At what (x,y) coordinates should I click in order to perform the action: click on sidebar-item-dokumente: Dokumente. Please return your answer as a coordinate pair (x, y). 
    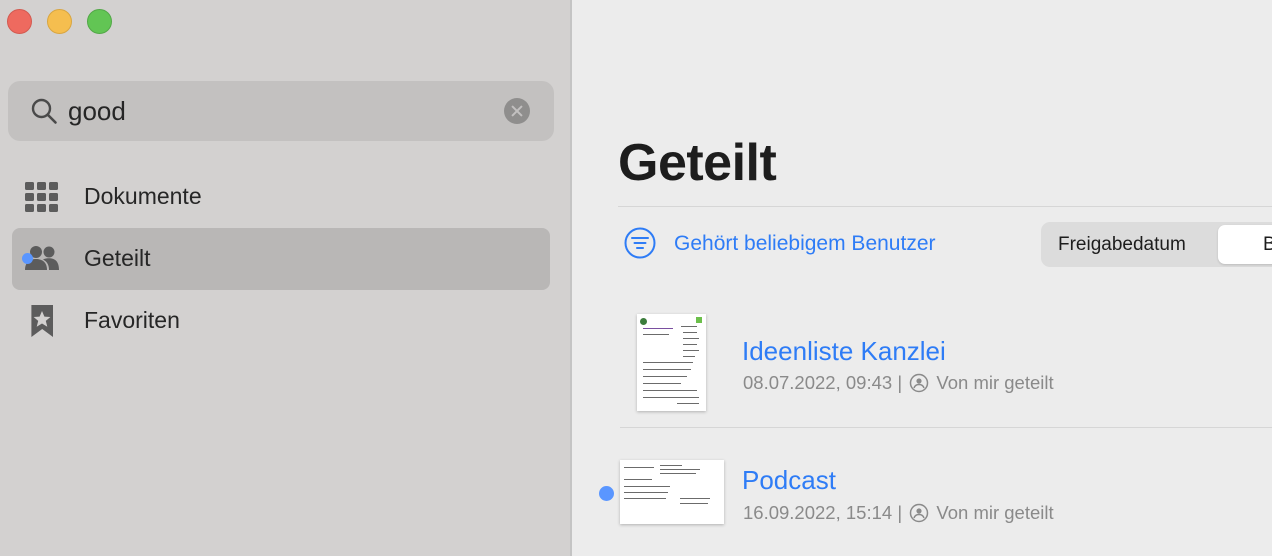
    Looking at the image, I should click on (281, 197).